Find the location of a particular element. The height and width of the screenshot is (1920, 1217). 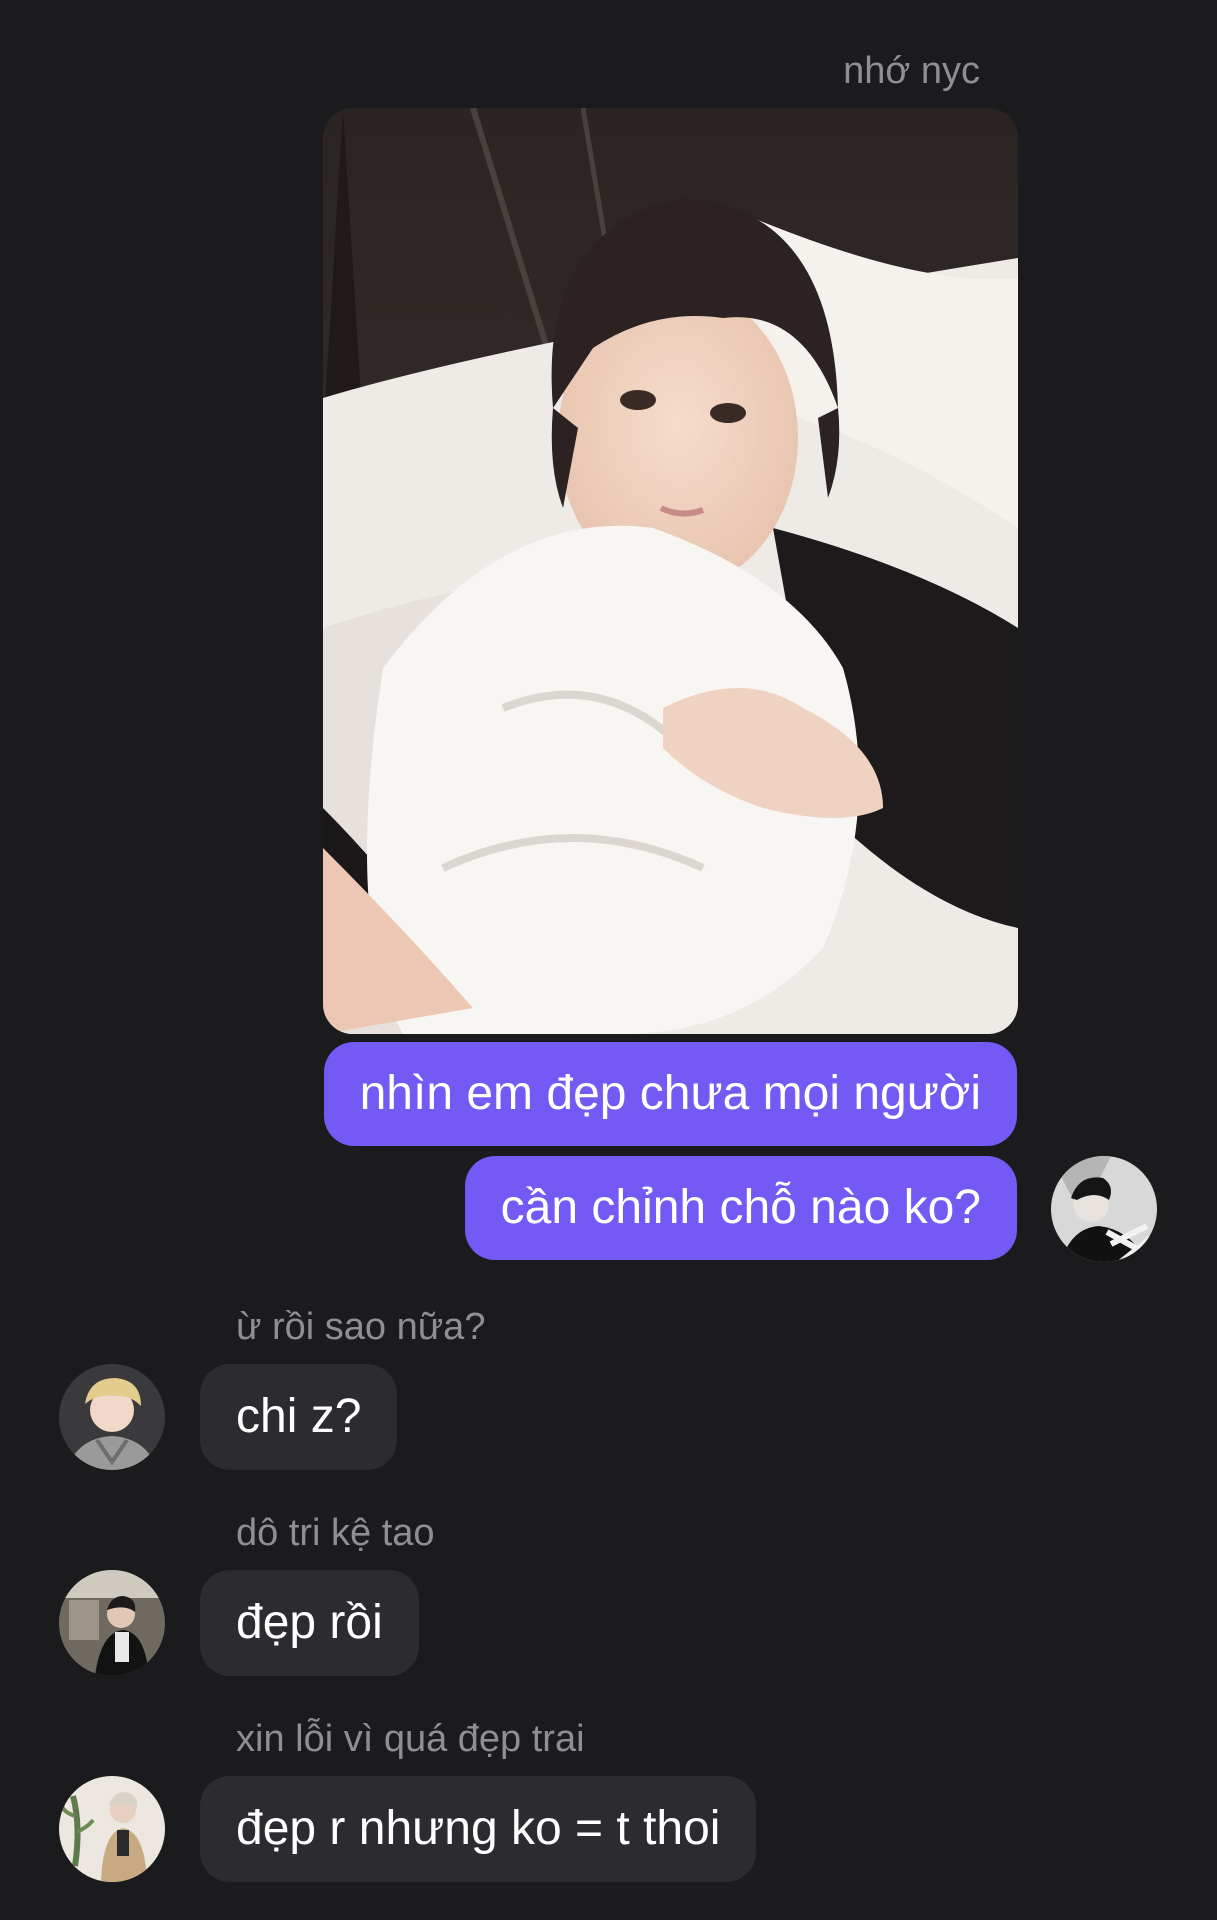

user-avatar-icon is located at coordinates (1104, 1209).